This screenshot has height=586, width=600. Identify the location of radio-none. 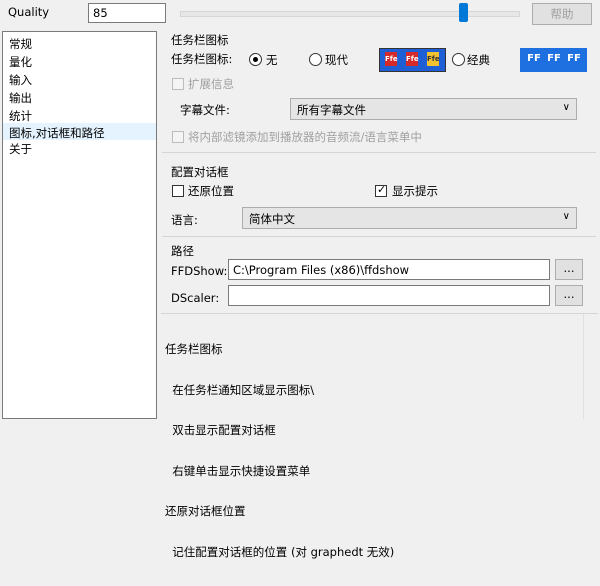
(255, 59).